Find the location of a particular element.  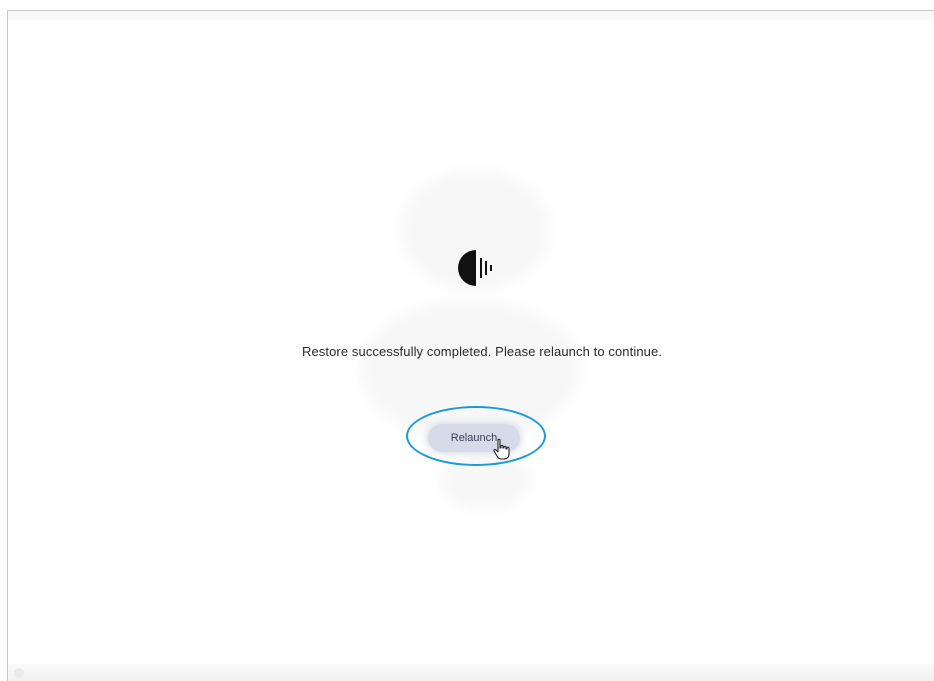

window-bottom-bar is located at coordinates (471, 672).